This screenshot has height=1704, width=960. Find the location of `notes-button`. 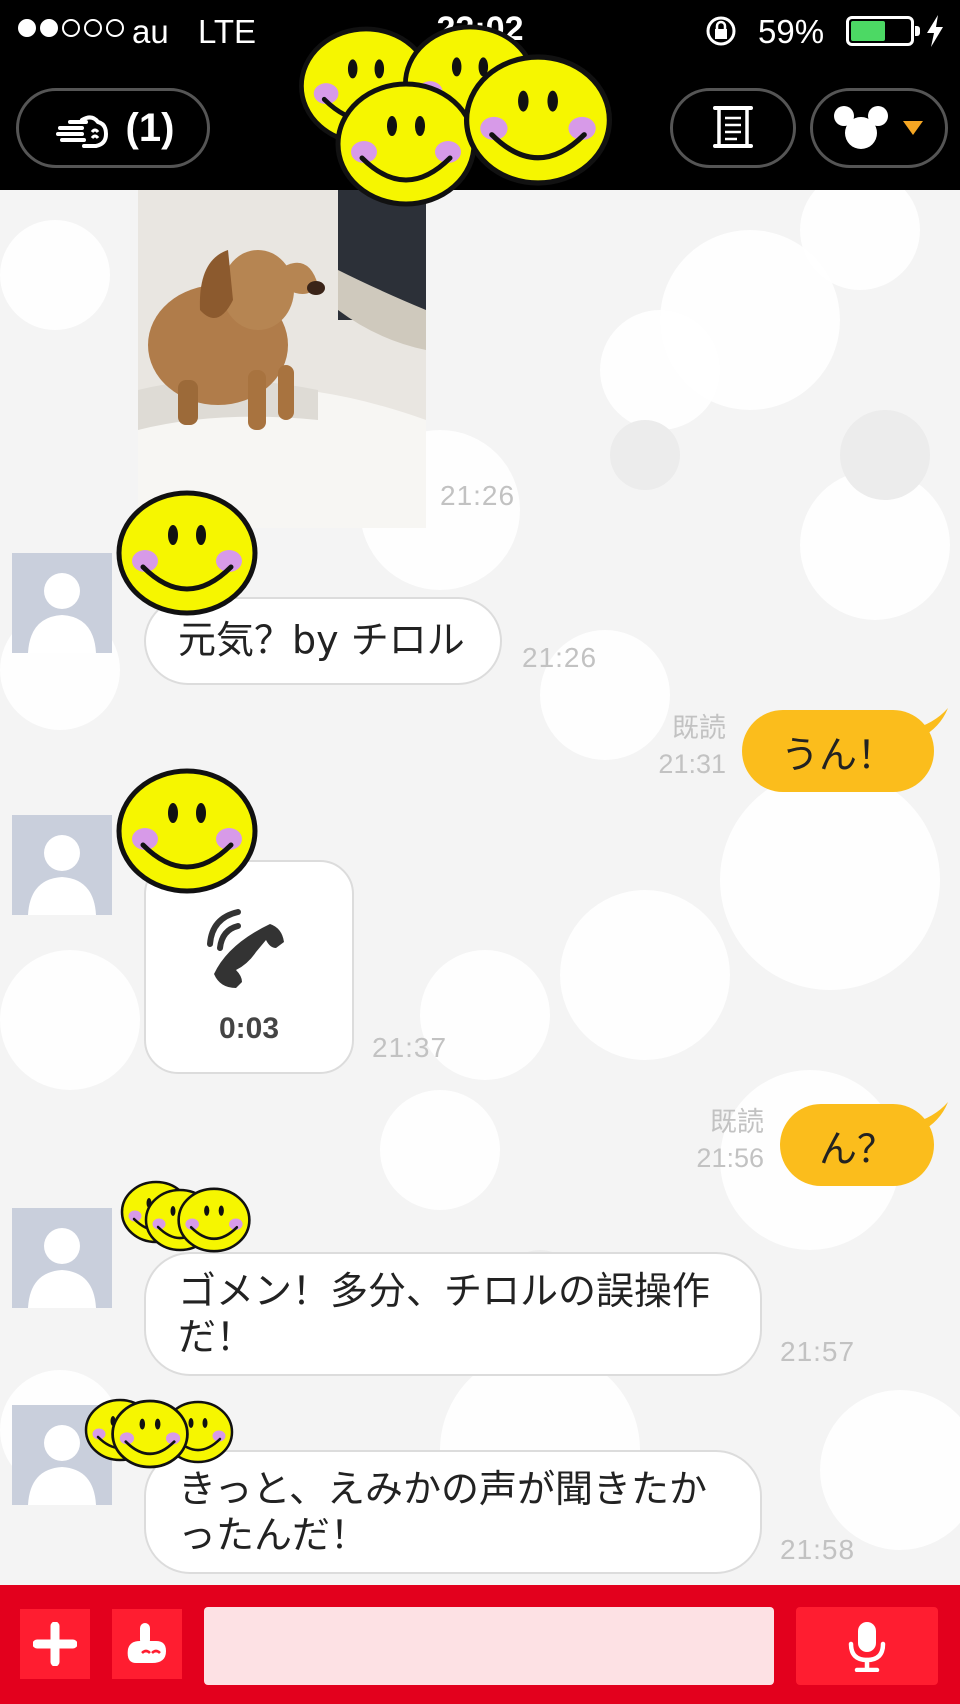

notes-button is located at coordinates (733, 128).